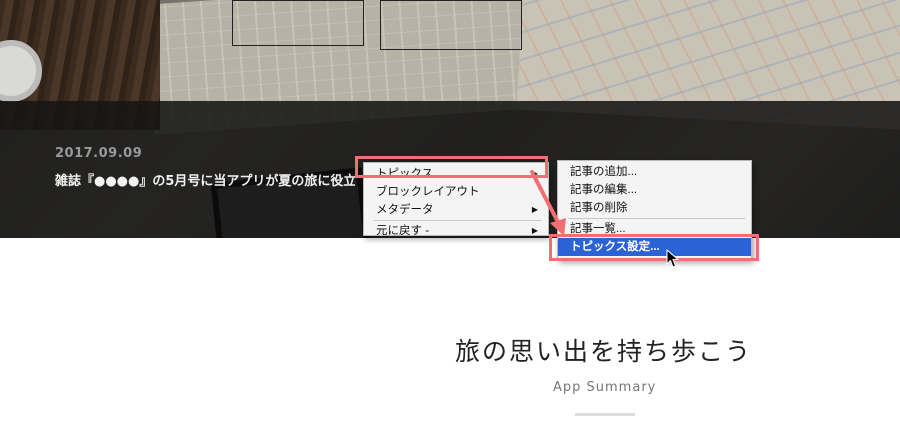 The image size is (900, 445). What do you see at coordinates (405, 210) in the screenshot?
I see `menu-item-label: メタデータ` at bounding box center [405, 210].